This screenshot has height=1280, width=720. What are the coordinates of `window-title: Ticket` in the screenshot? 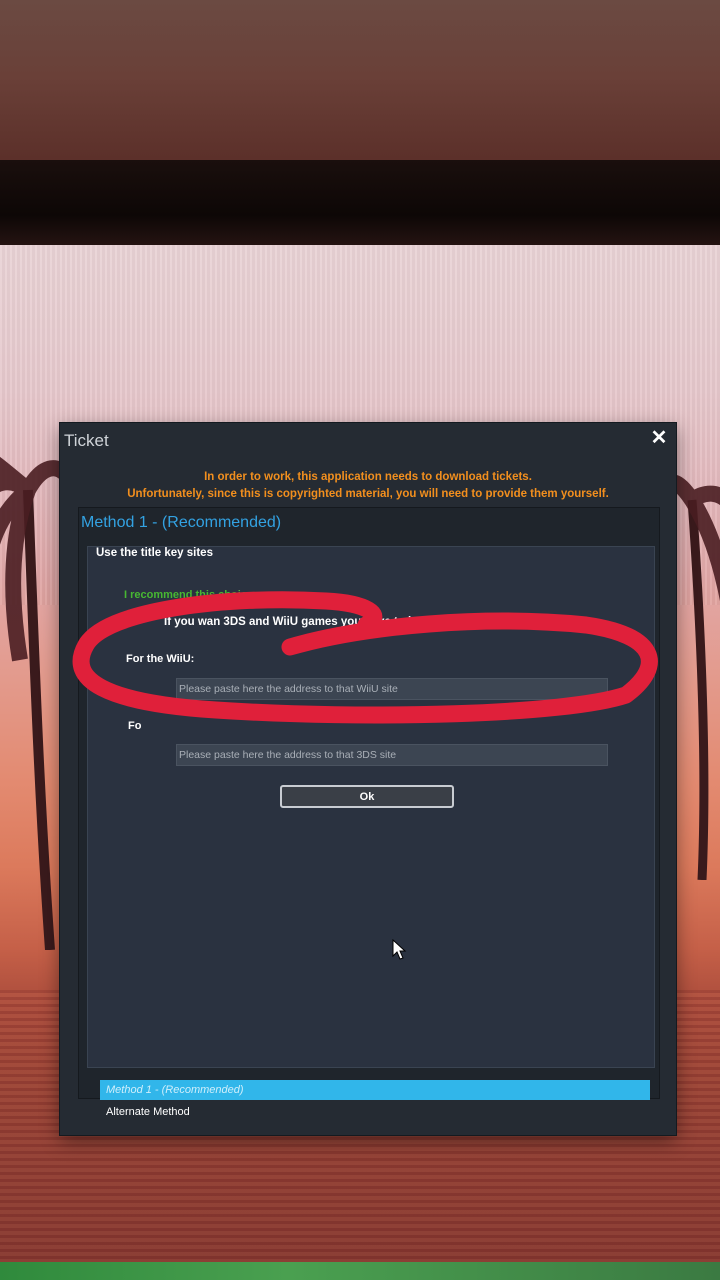 It's located at (86, 440).